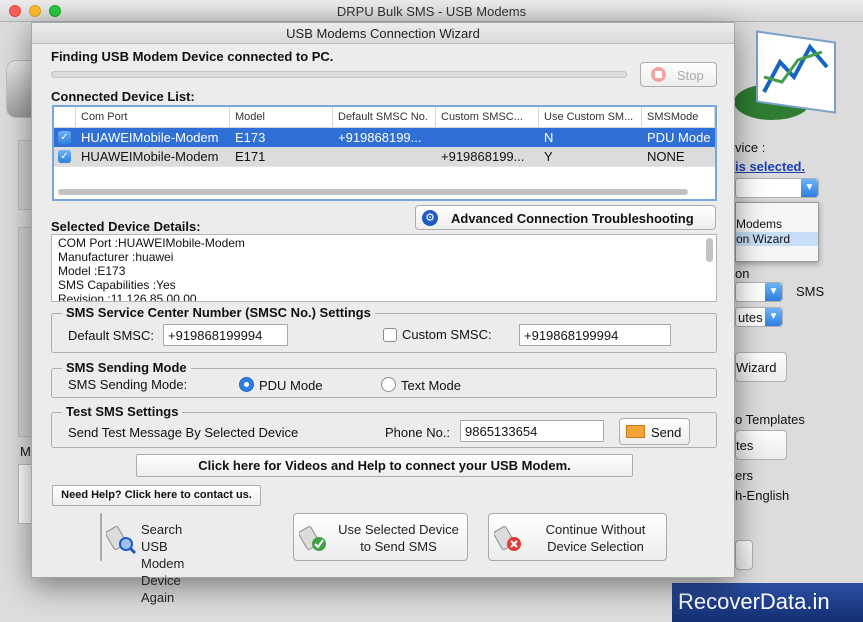  I want to click on phone-label: Phone No.:, so click(418, 432).